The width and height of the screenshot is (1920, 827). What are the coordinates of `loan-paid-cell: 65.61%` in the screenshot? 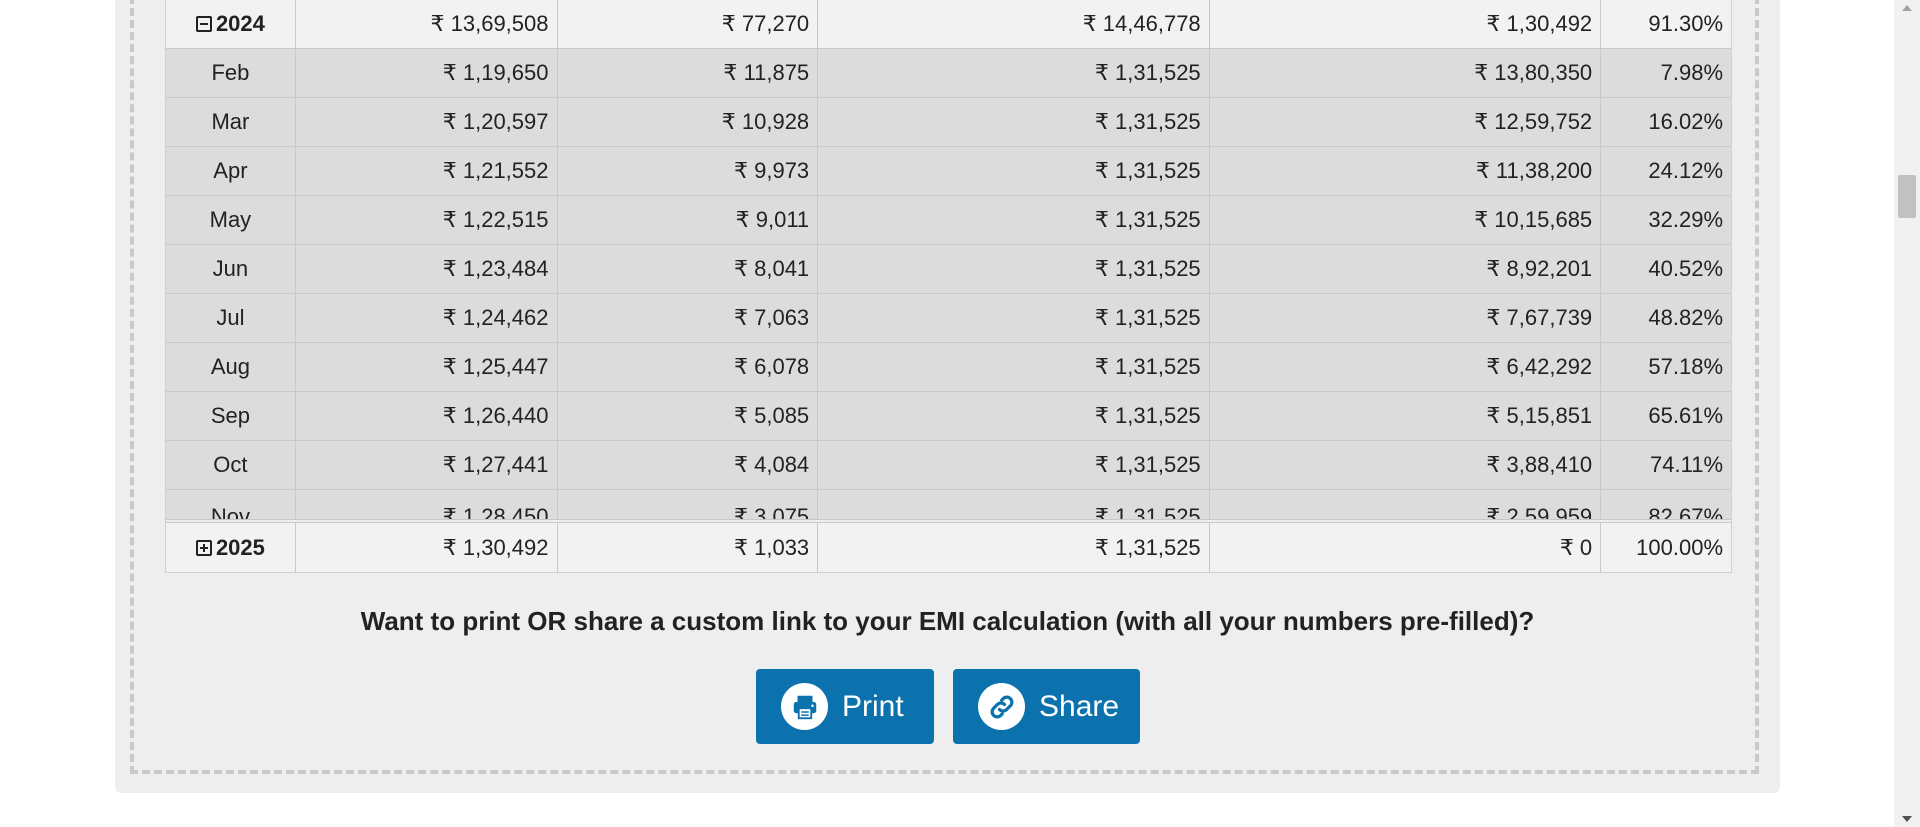 It's located at (1686, 415).